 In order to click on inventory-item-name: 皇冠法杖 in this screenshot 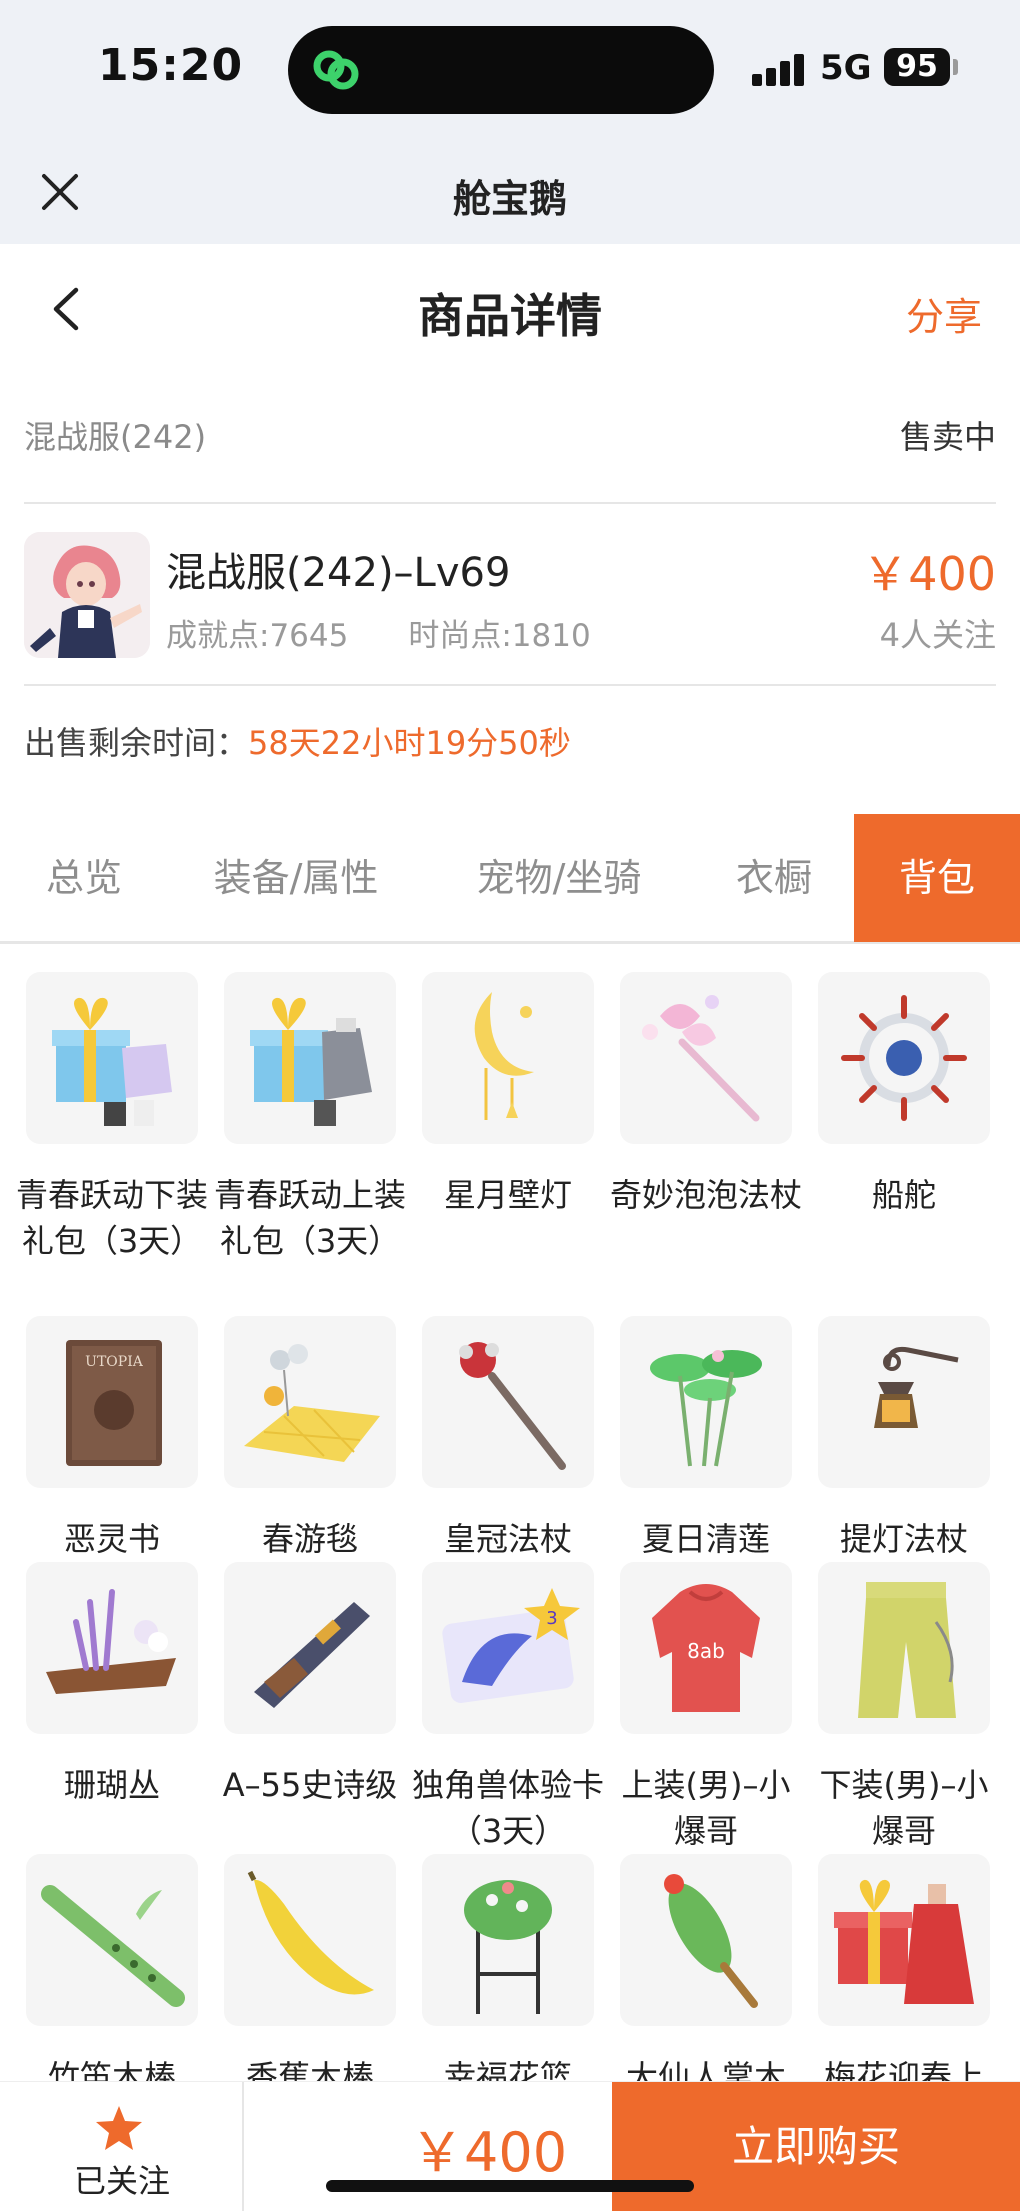, I will do `click(507, 1539)`.